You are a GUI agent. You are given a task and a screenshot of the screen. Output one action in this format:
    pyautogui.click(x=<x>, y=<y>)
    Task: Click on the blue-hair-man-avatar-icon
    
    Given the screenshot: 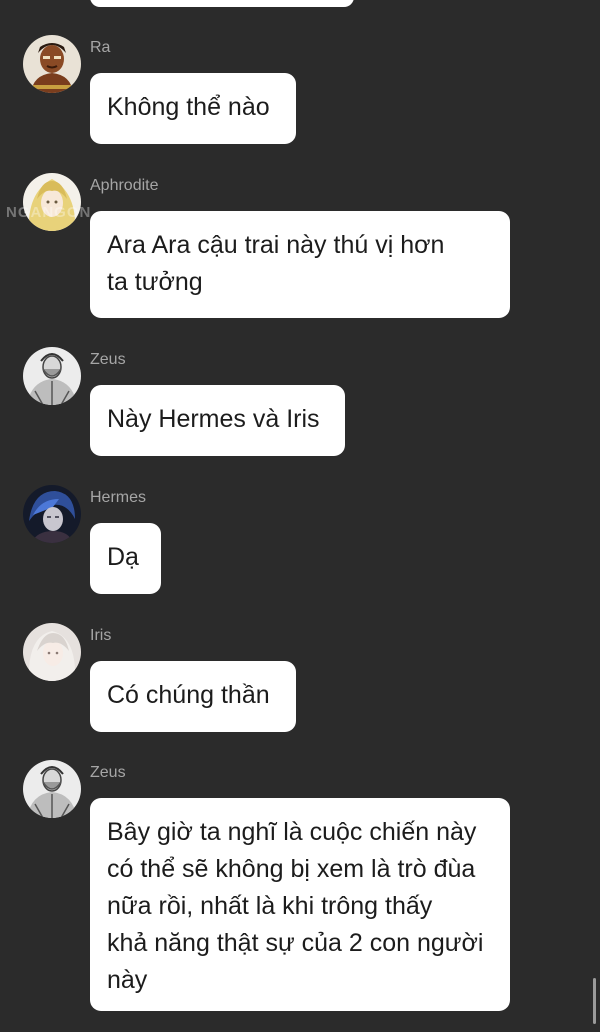 What is the action you would take?
    pyautogui.click(x=52, y=514)
    